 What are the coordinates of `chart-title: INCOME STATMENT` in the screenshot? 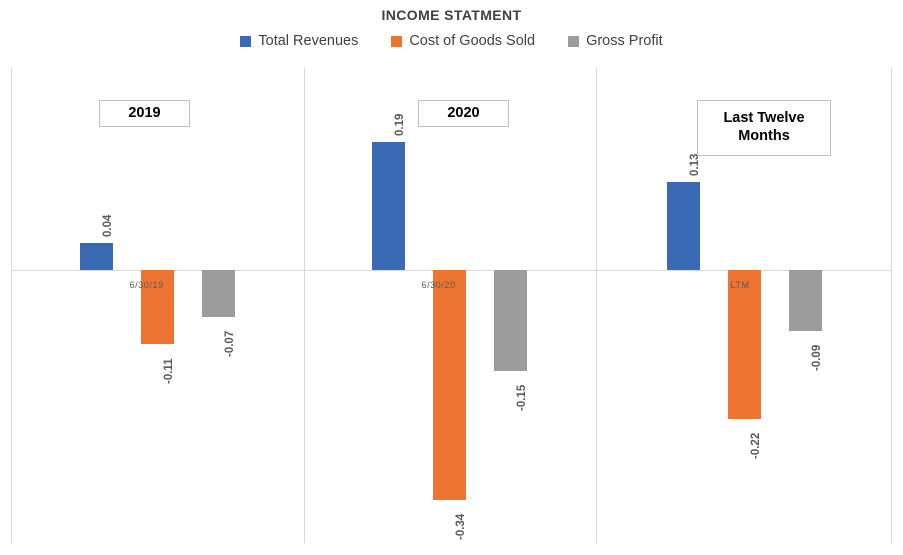 It's located at (451, 15).